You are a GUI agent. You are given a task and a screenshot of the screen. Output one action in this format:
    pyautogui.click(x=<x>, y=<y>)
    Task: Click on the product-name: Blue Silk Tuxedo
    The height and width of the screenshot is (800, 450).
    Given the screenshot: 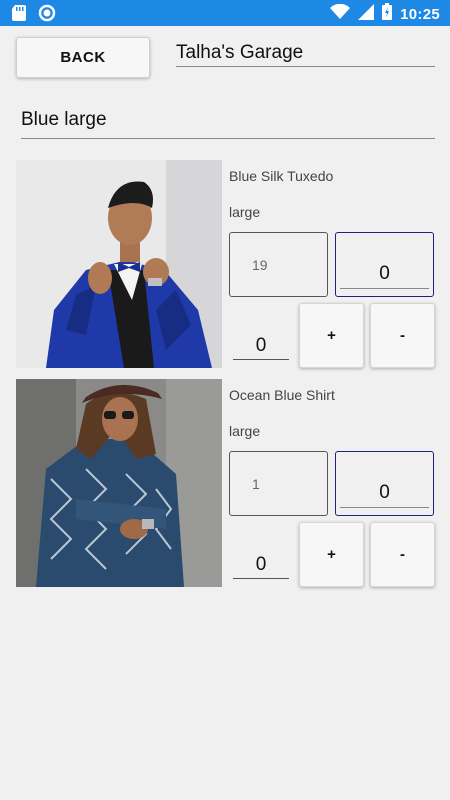 What is the action you would take?
    pyautogui.click(x=281, y=176)
    